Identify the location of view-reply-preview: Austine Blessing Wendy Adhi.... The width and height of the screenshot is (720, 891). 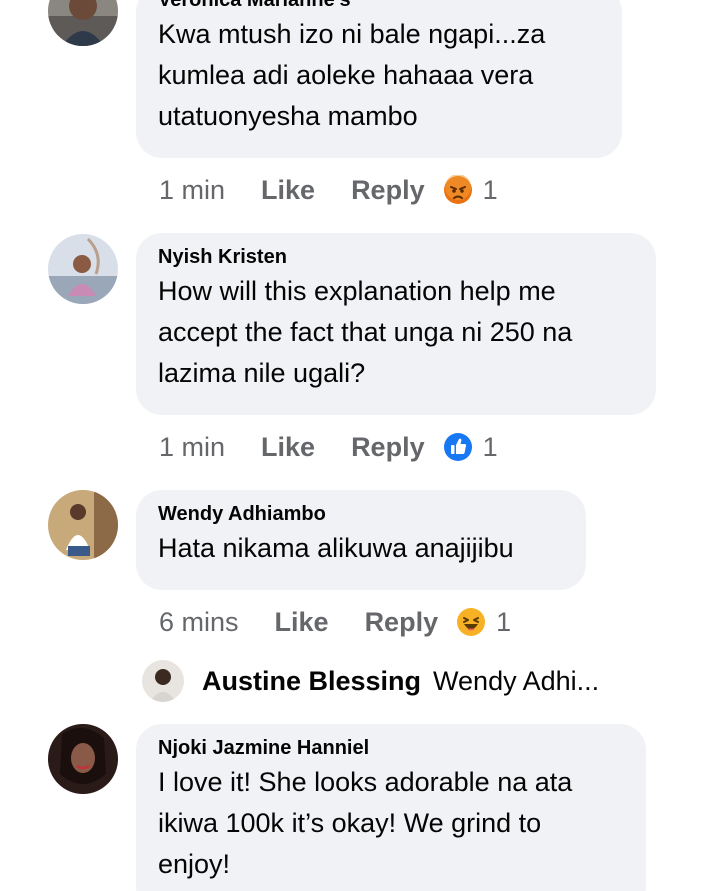
(370, 681).